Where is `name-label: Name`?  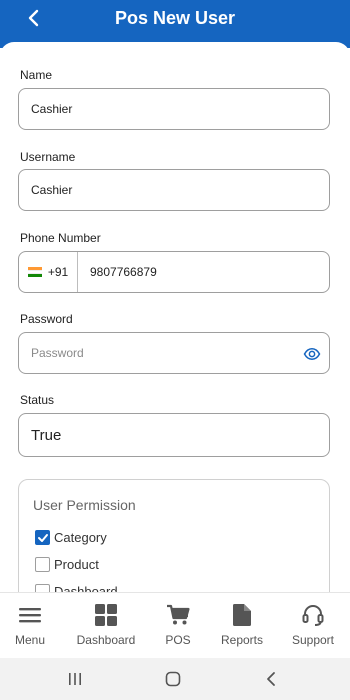
name-label: Name is located at coordinates (36, 75).